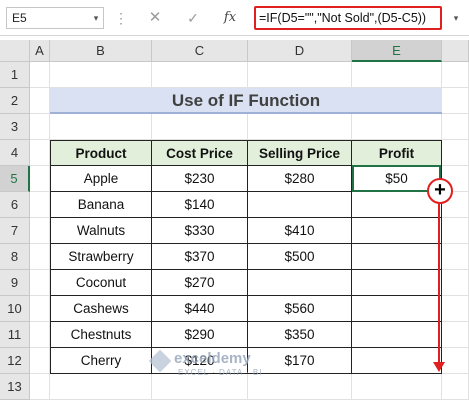  What do you see at coordinates (300, 361) in the screenshot?
I see `table-cell: $170` at bounding box center [300, 361].